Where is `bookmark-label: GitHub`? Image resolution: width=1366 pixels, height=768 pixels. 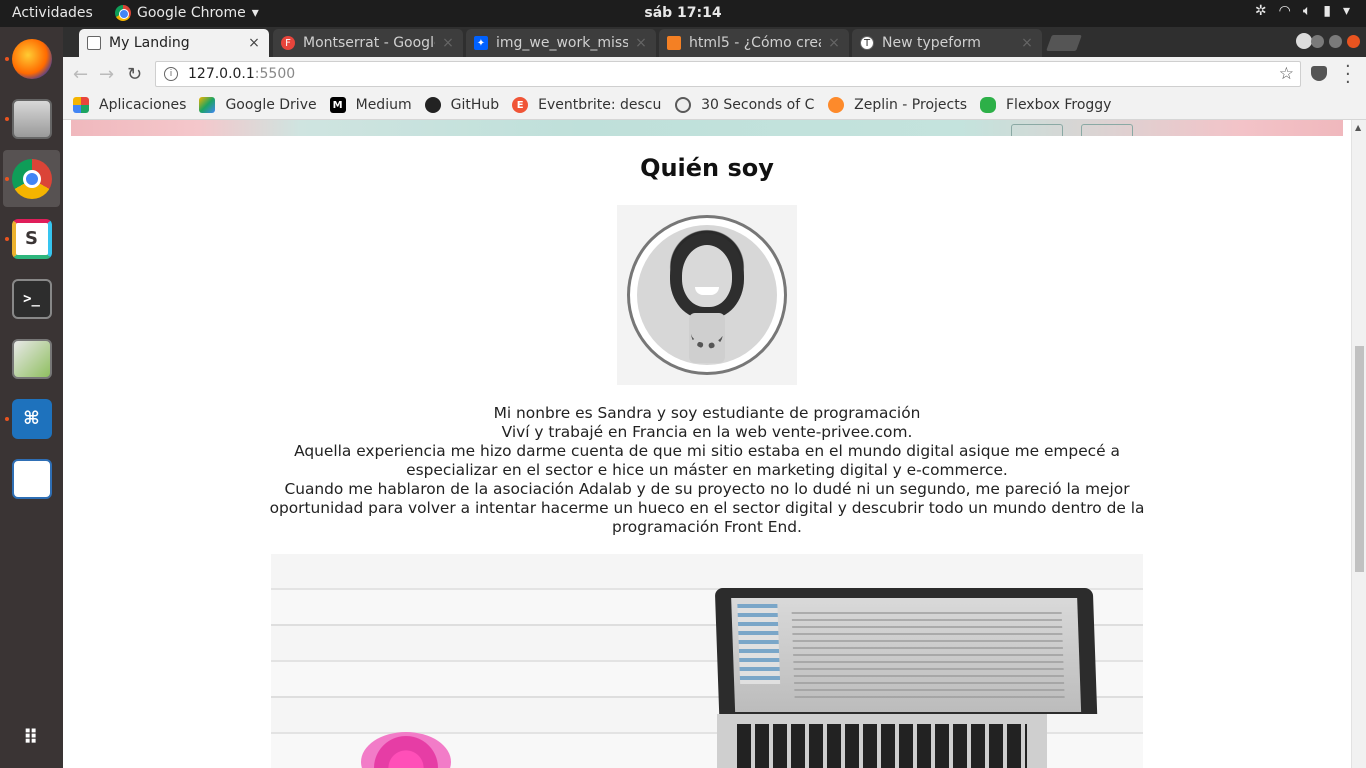 bookmark-label: GitHub is located at coordinates (475, 105).